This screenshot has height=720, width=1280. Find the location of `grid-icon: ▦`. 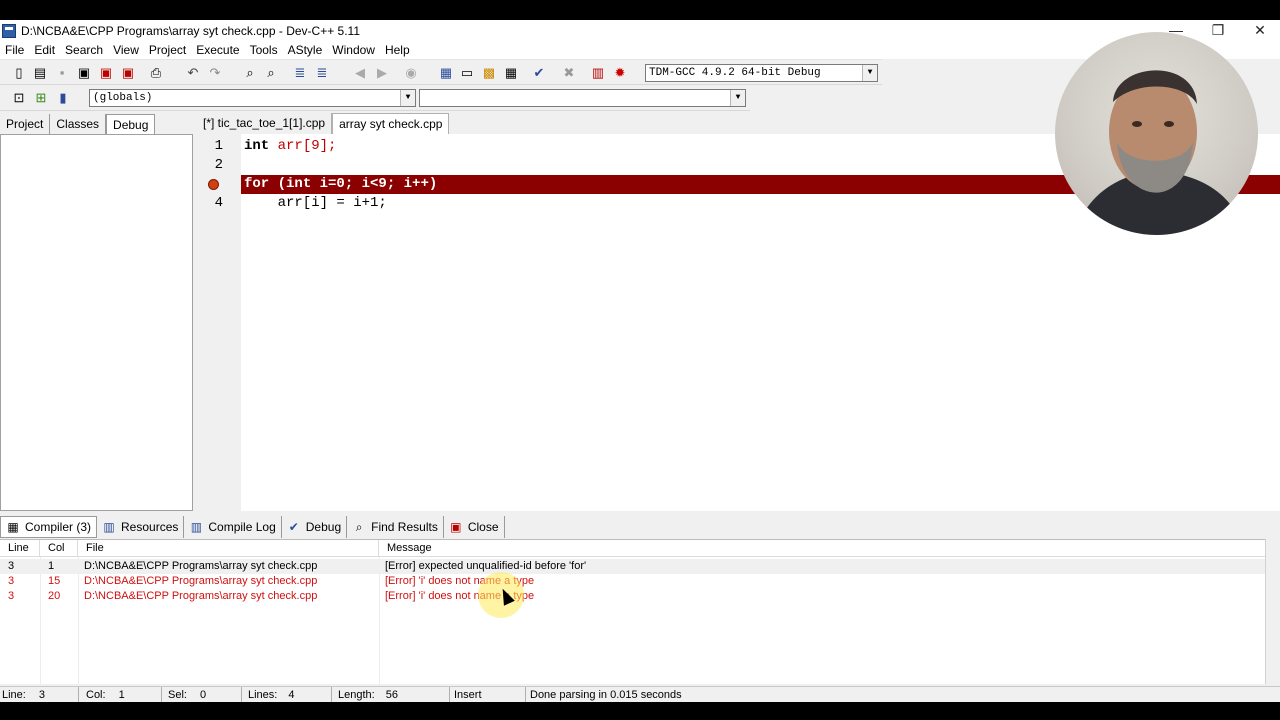

grid-icon: ▦ is located at coordinates (13, 527).